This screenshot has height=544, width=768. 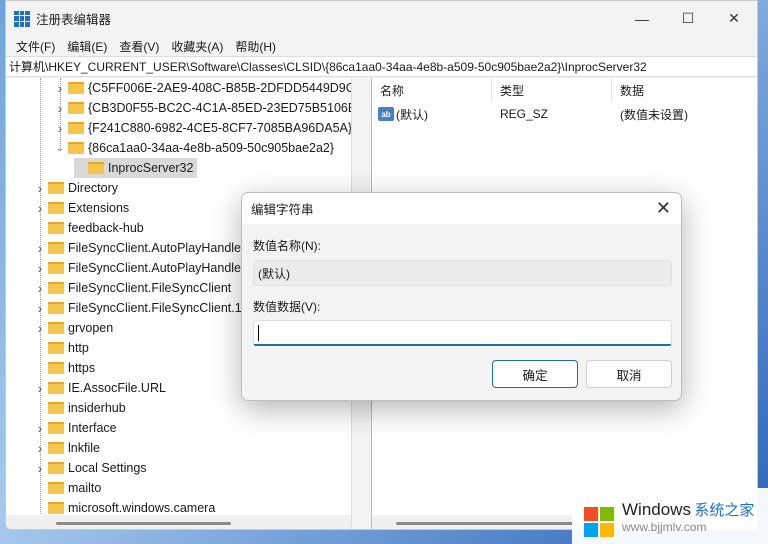 I want to click on tree-item: › Directory, so click(x=76, y=188).